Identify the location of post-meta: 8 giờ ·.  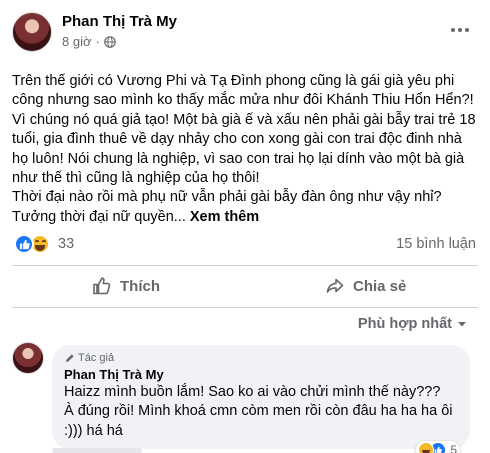
(89, 41).